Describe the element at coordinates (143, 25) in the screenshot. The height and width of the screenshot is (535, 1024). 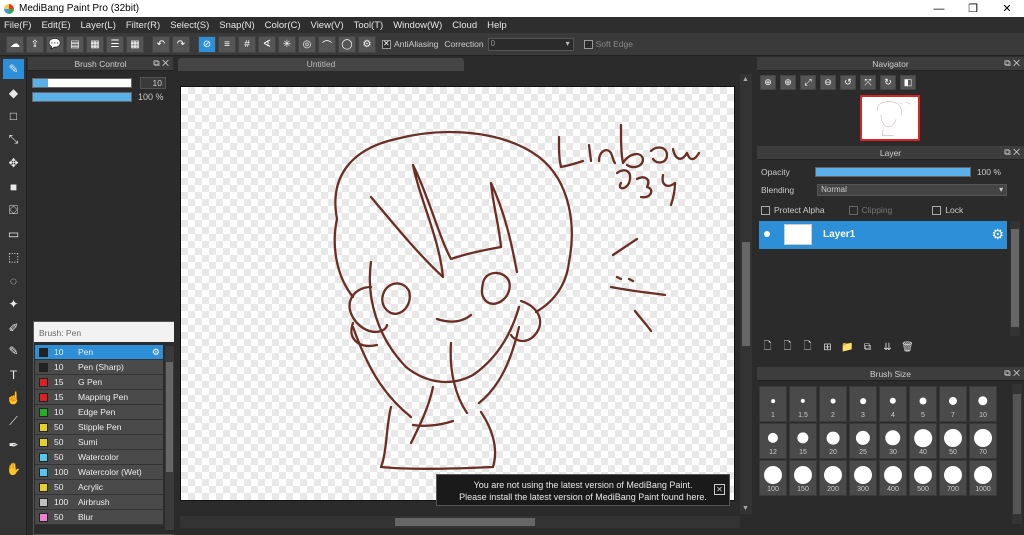
I see `menu-filter: Filter(R)` at that location.